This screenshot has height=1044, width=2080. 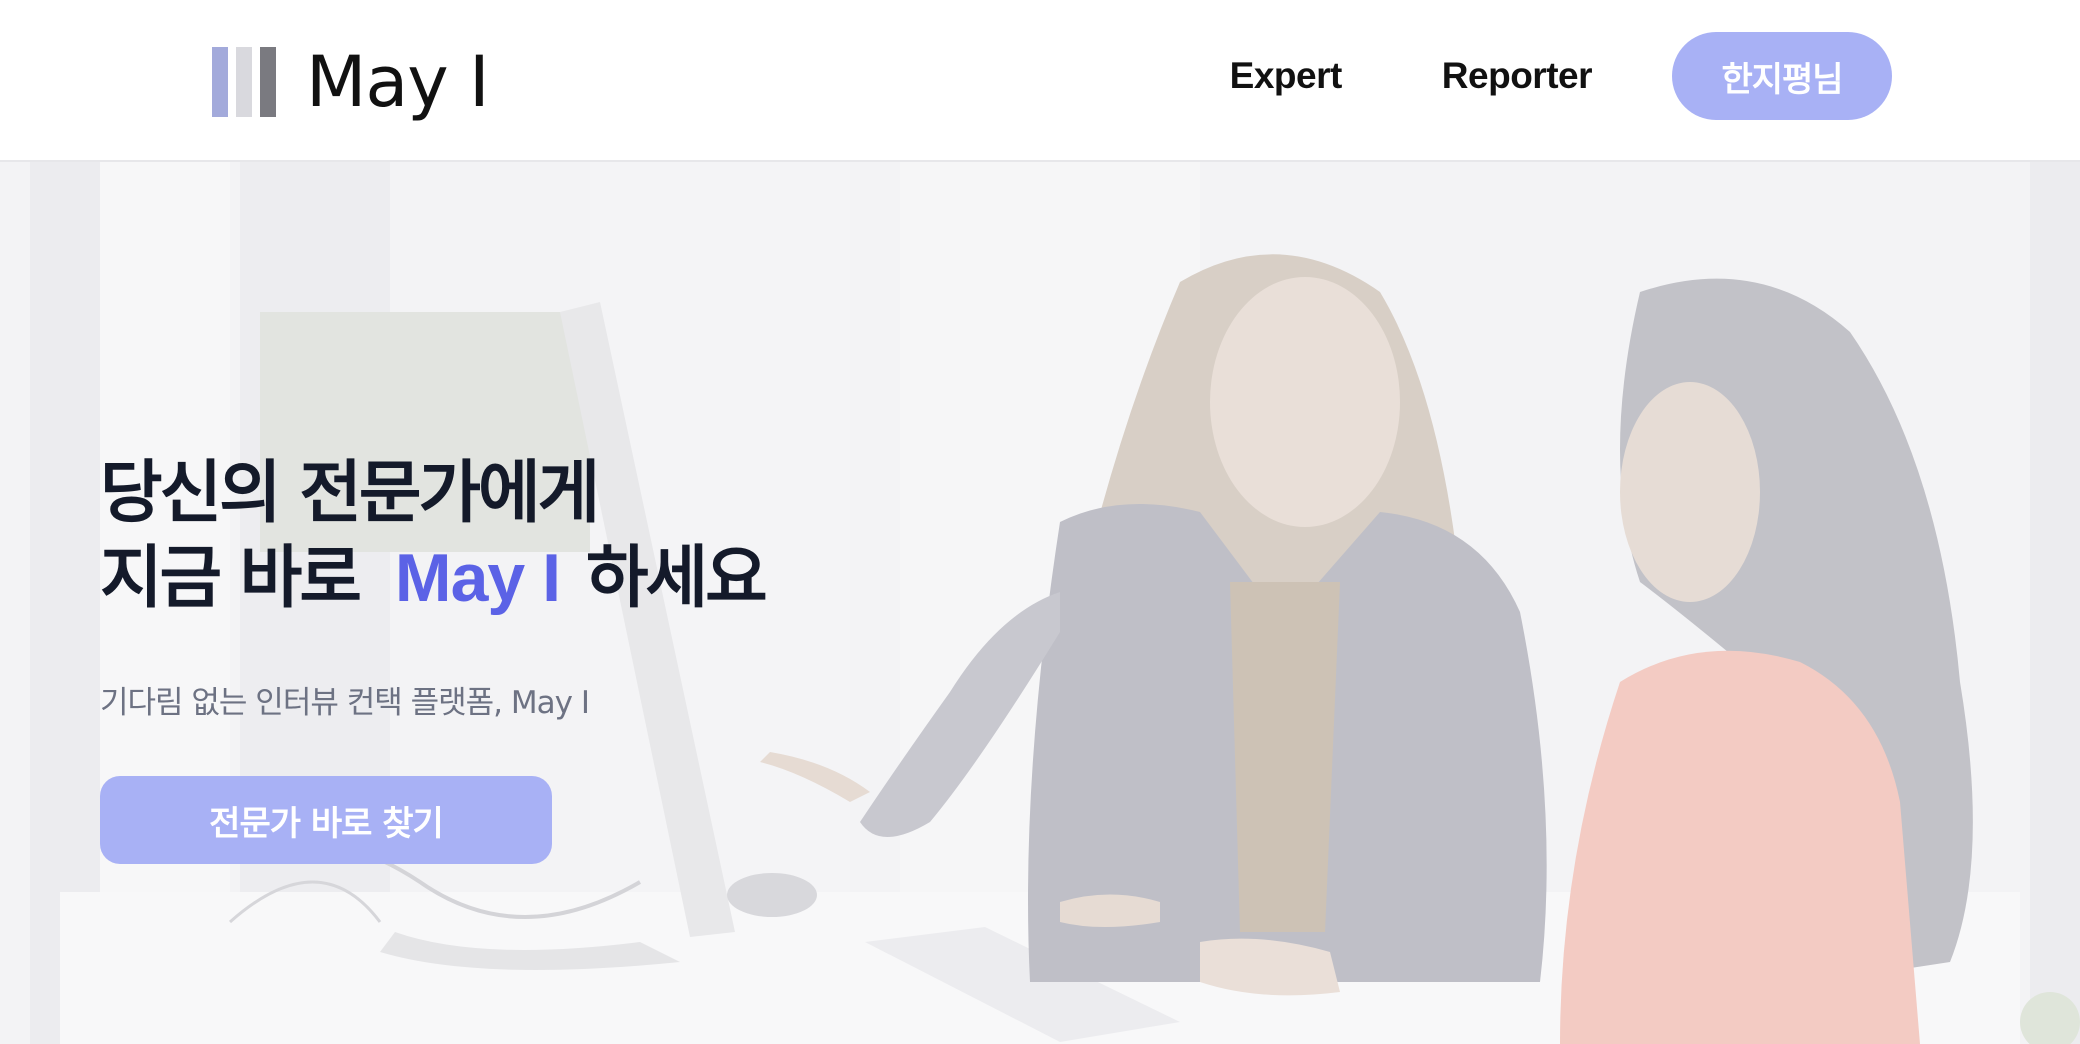 I want to click on user-profile-button: 한지평님, so click(x=1782, y=76).